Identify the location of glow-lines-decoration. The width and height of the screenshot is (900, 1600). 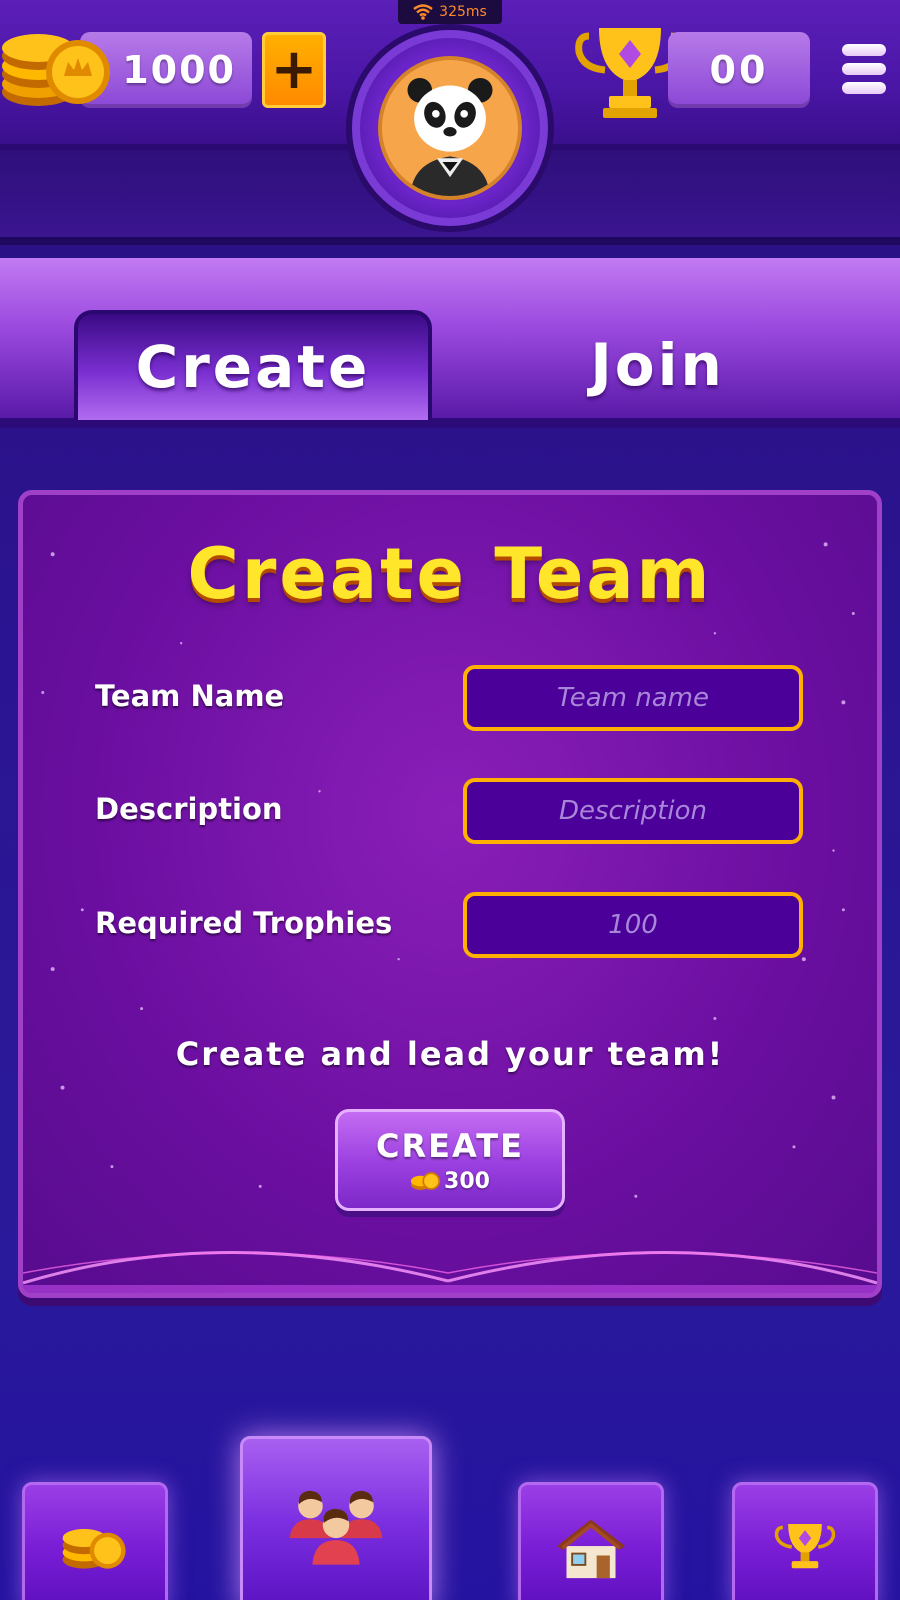
(450, 1272).